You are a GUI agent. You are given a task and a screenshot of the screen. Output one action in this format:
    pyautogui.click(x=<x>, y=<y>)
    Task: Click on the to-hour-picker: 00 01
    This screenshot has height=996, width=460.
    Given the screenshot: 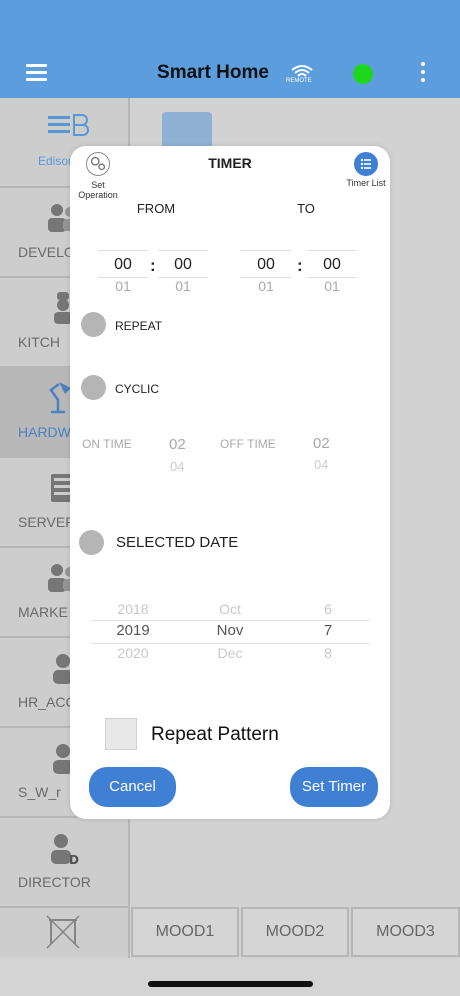 What is the action you would take?
    pyautogui.click(x=266, y=272)
    